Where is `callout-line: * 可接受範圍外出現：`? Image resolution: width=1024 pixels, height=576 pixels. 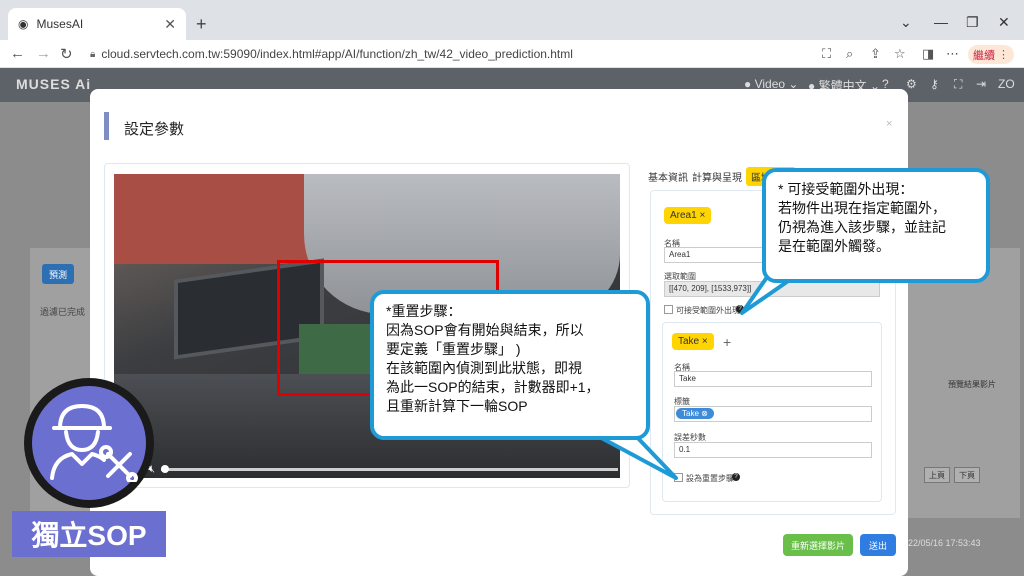
callout-line: * 可接受範圍外出現： is located at coordinates (846, 189).